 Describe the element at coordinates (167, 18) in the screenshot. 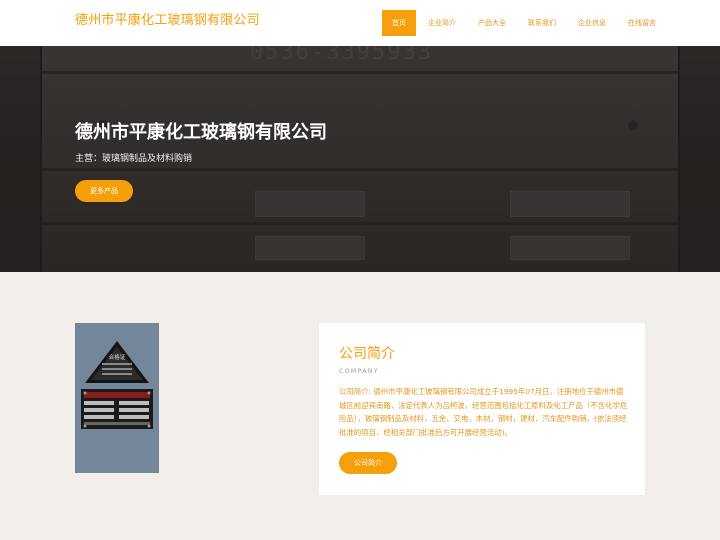

I see `site-brand: 德州市平康化工玻璃钢有限公司` at that location.